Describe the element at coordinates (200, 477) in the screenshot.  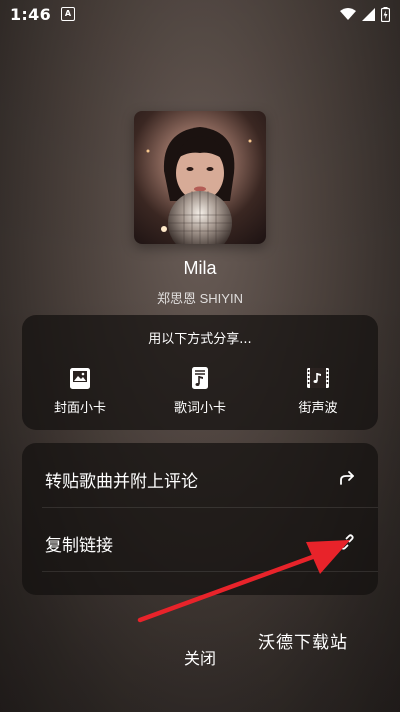
I see `repost-with-comment-button: 转贴歌曲并附上评论` at that location.